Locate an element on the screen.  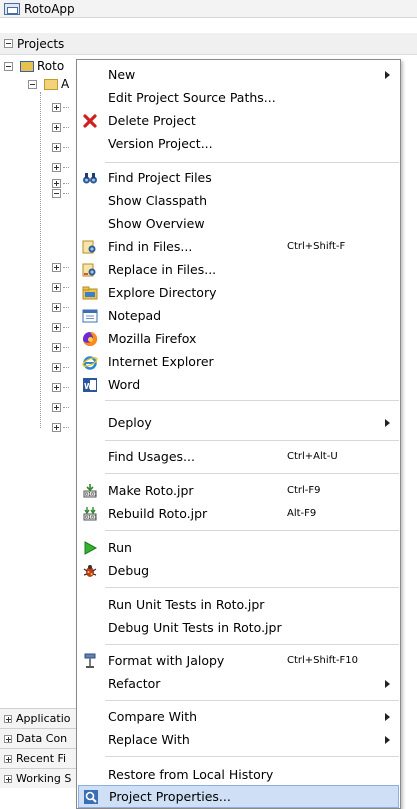
menu-item-deploy: Deploy is located at coordinates (238, 422).